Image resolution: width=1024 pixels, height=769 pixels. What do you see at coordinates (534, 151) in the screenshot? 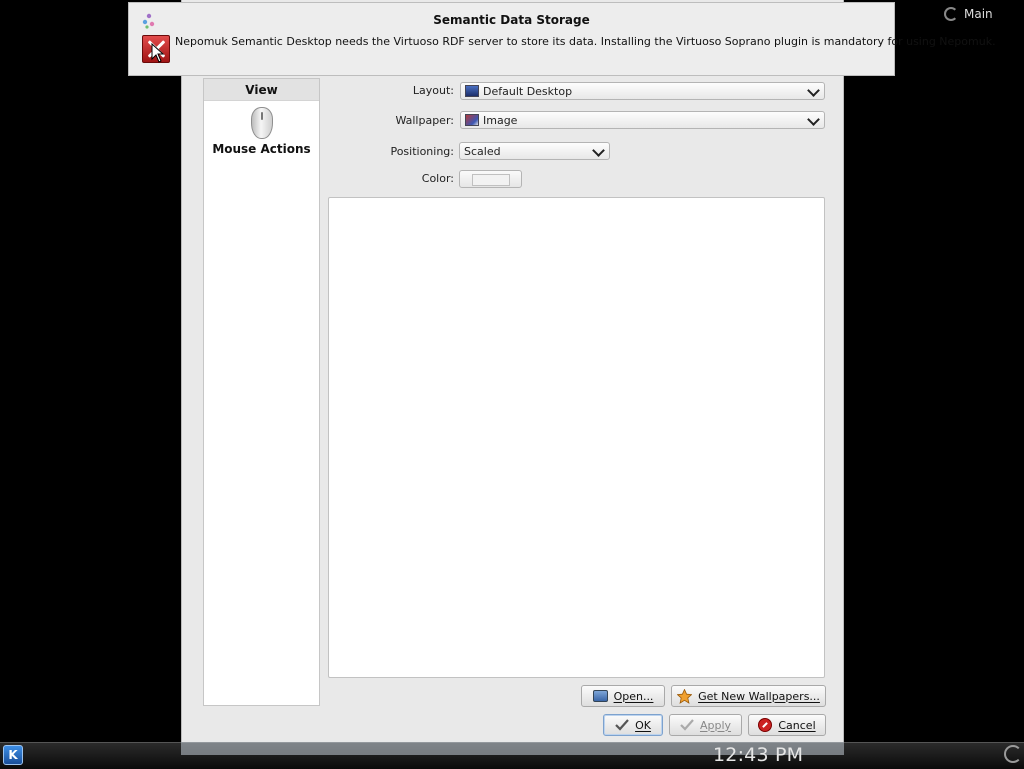
I see `positioning-select: Scaled` at bounding box center [534, 151].